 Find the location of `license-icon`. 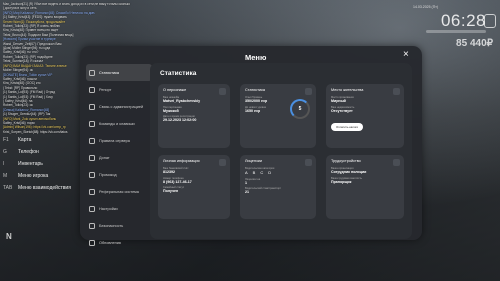

license-icon is located at coordinates (308, 162).